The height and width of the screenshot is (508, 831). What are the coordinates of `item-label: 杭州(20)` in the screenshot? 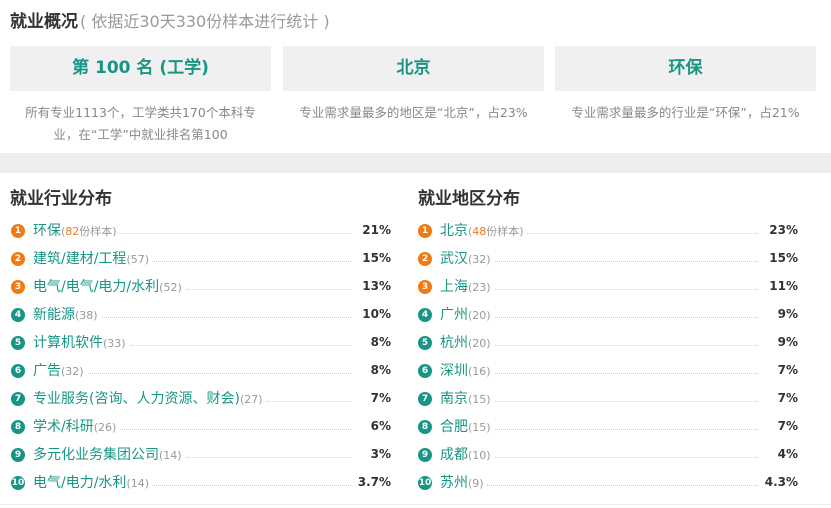 It's located at (467, 343).